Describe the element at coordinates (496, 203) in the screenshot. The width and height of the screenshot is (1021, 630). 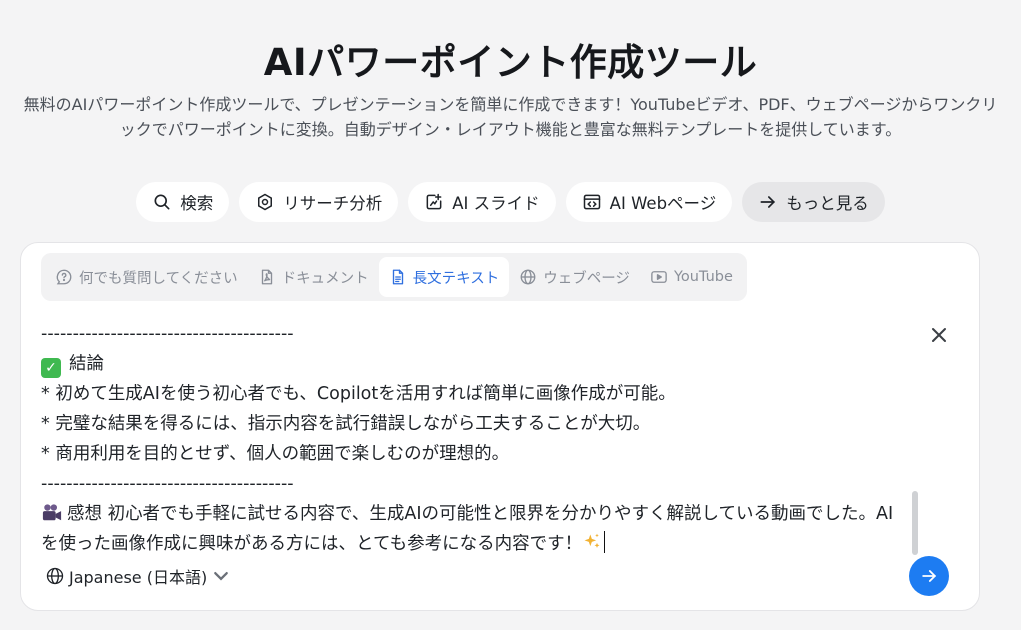
I see `chip-label: AI スライド` at that location.